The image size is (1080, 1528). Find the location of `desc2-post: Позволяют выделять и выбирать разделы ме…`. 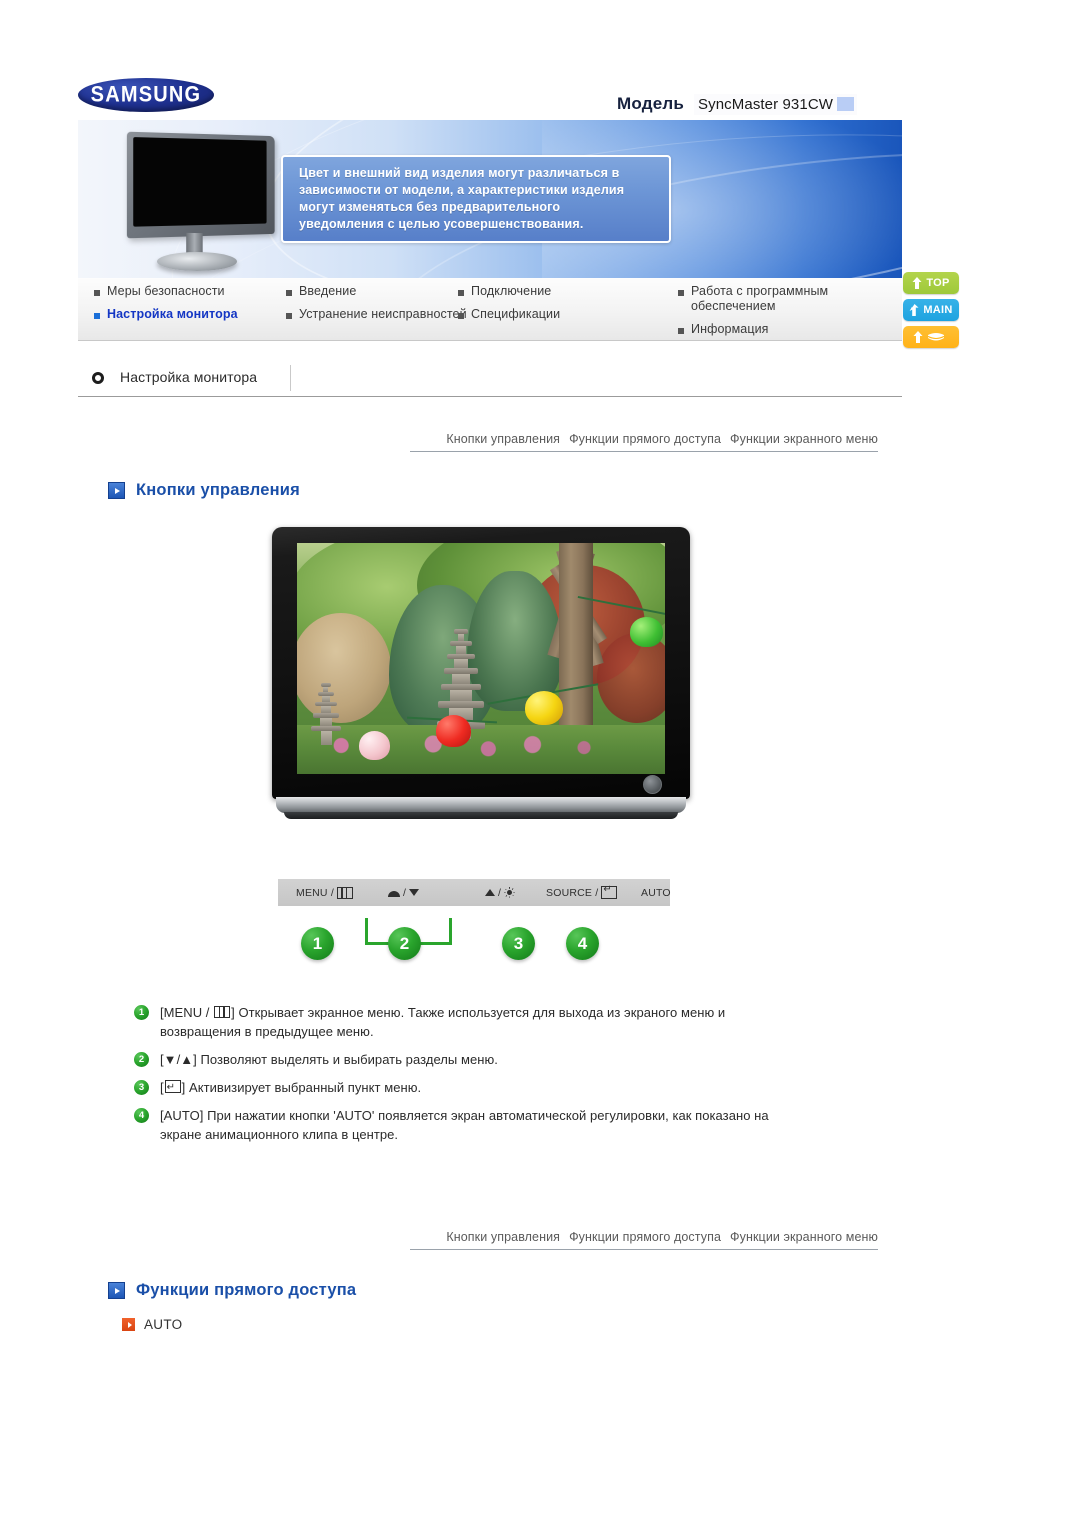

desc2-post: Позволяют выделять и выбирать разделы ме… is located at coordinates (349, 1059).